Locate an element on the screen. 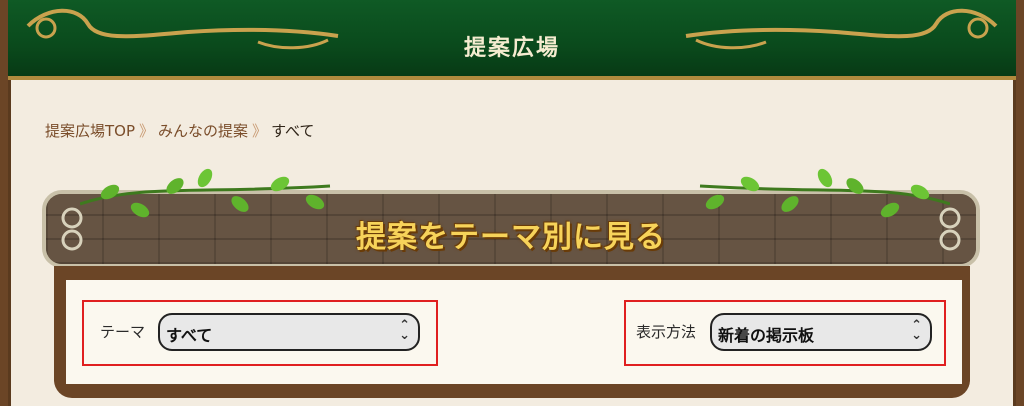  right-vine-icon is located at coordinates (824, 193).